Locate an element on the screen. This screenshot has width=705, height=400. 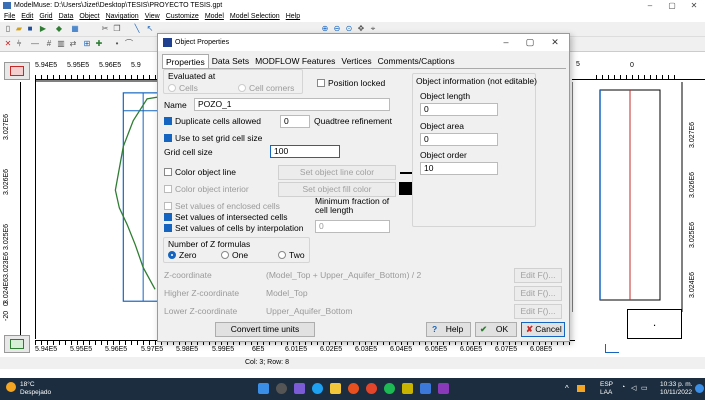
set-line-color-button: Set object line color is located at coordinates (337, 172).